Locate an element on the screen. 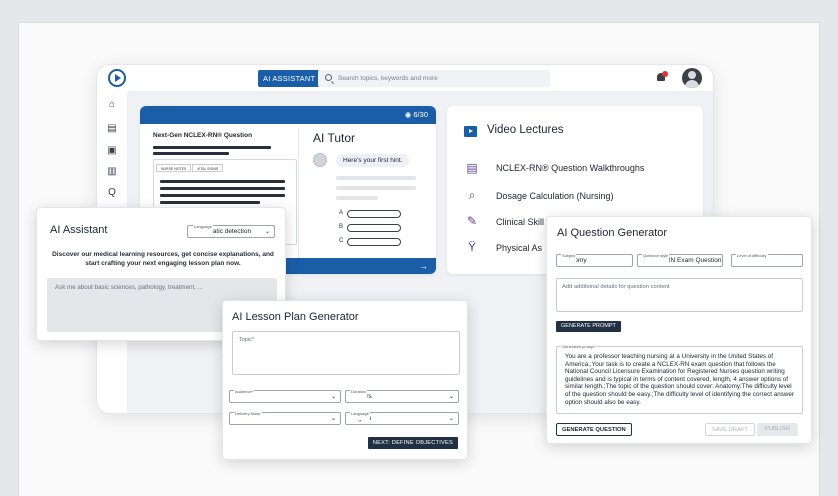  video-lectures-title: Video Lectures is located at coordinates (525, 130).